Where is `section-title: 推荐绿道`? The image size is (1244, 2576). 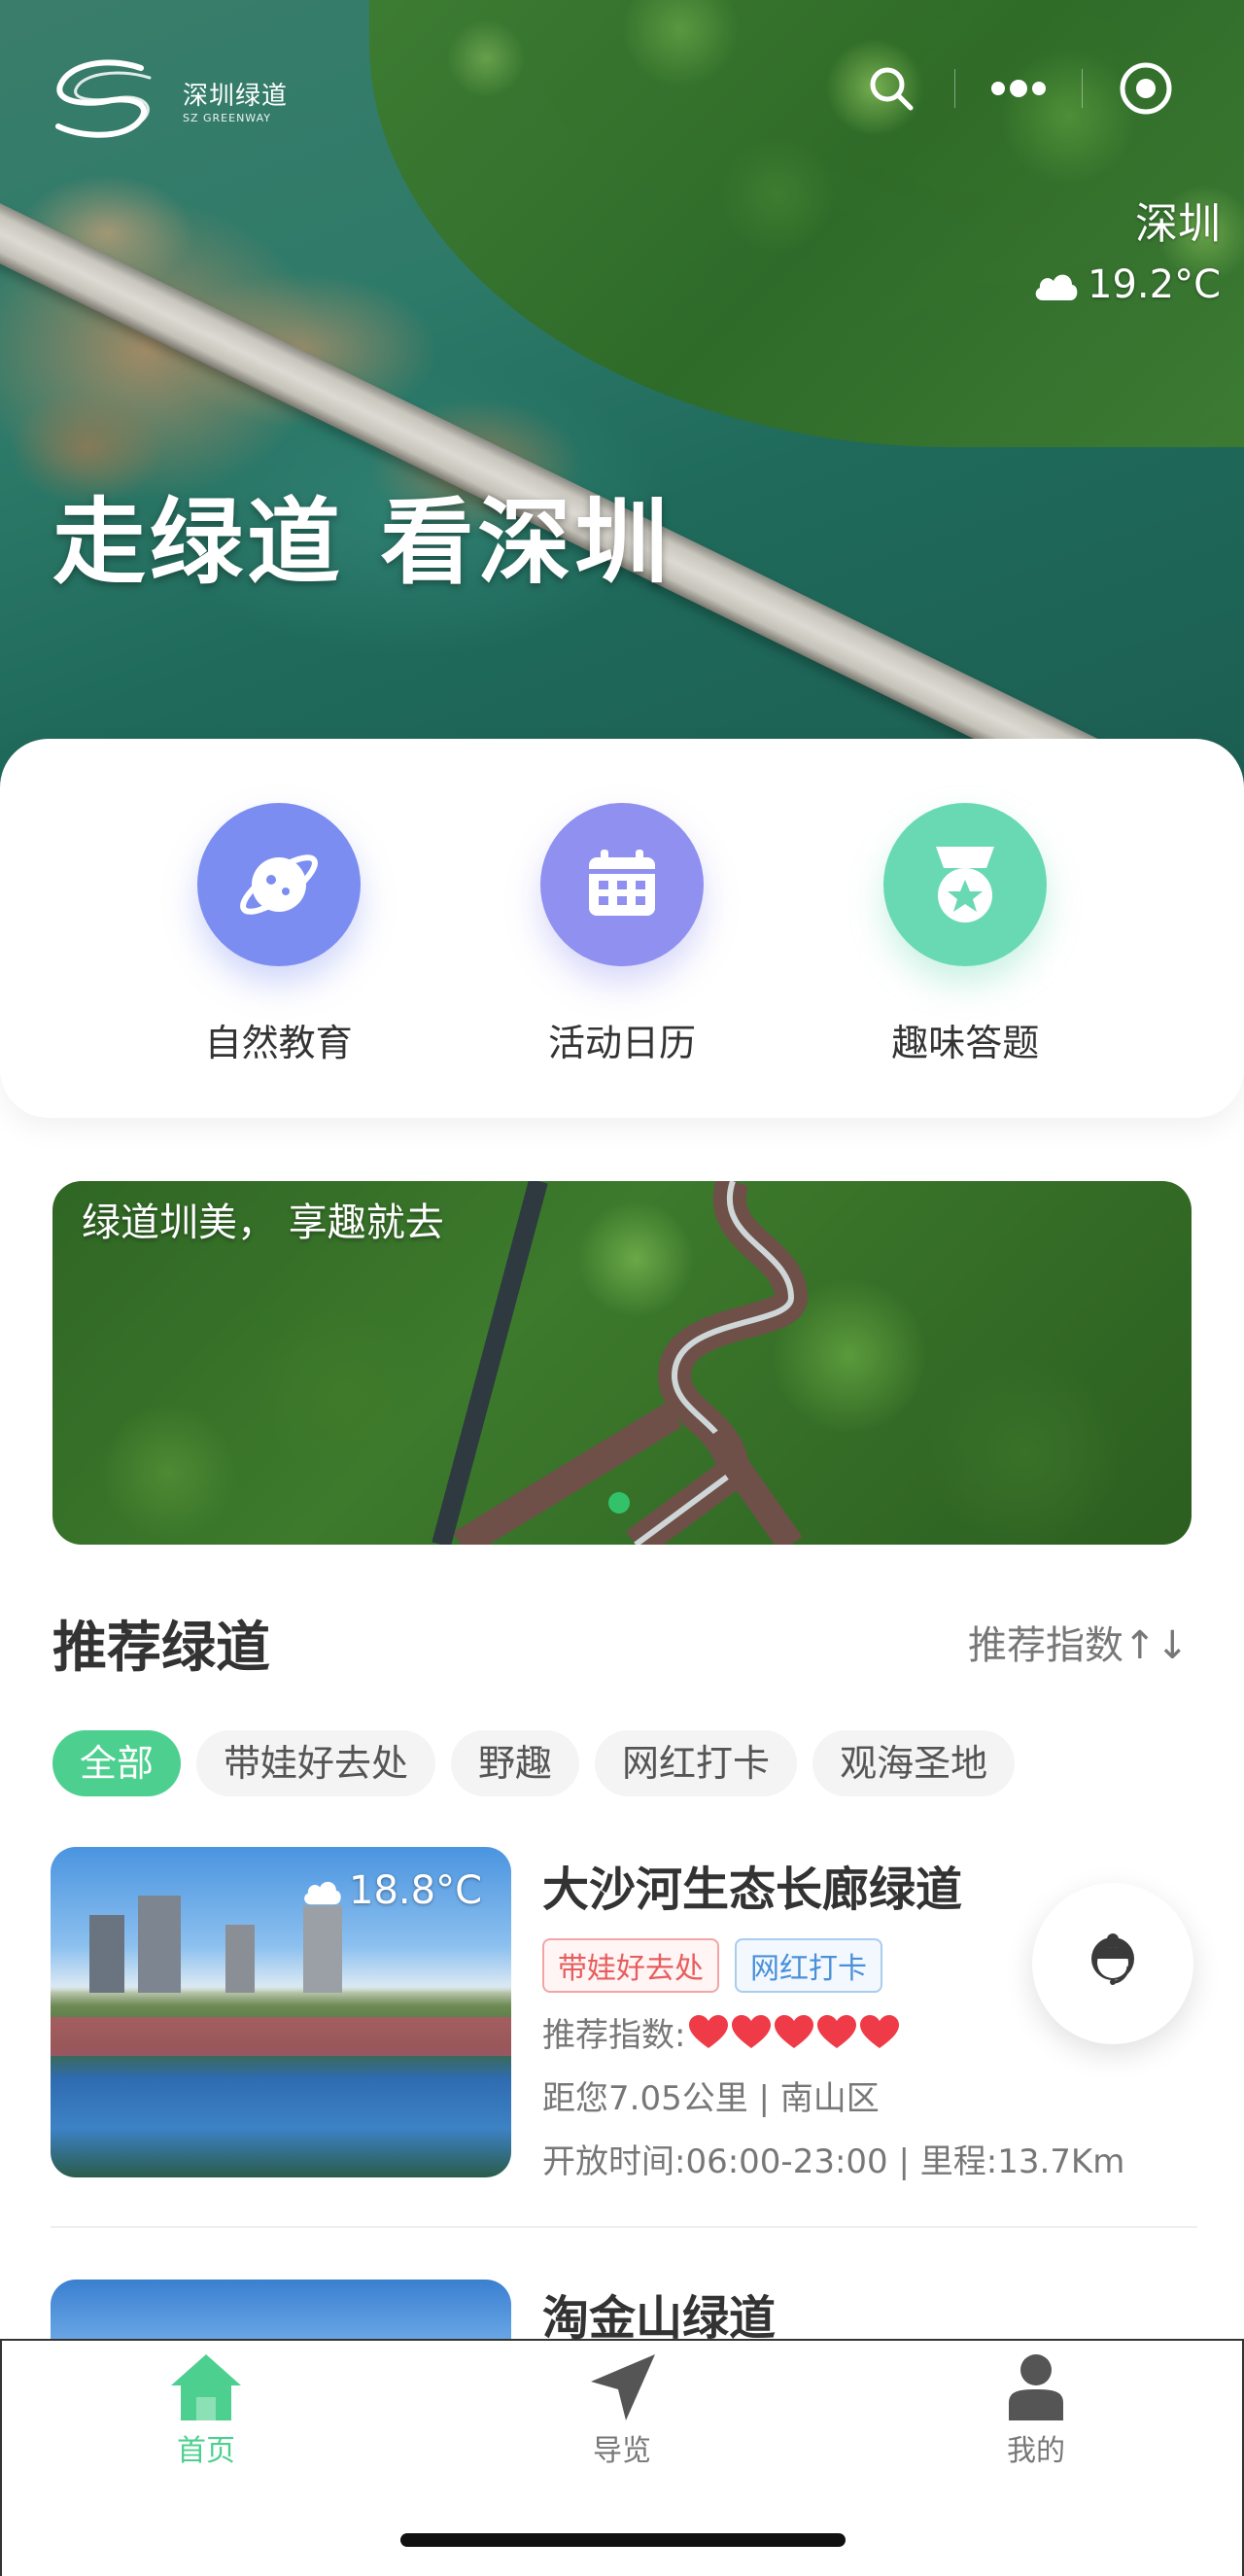 section-title: 推荐绿道 is located at coordinates (161, 1648).